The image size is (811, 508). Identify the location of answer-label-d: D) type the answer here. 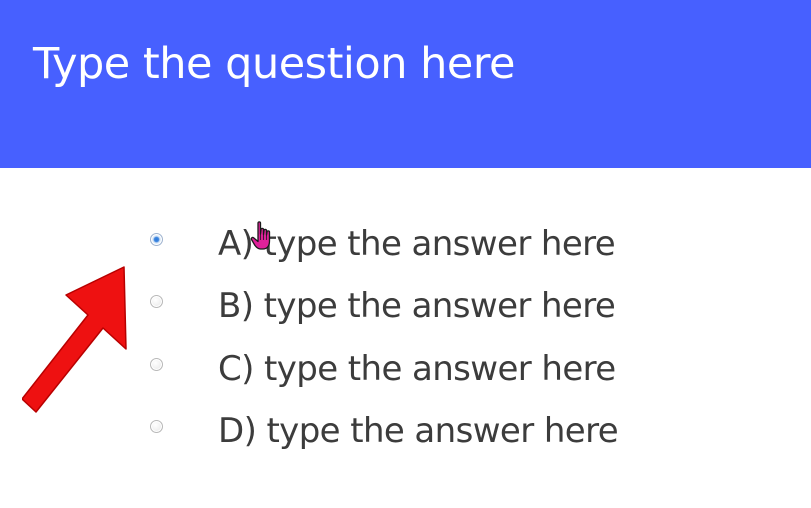
(418, 431).